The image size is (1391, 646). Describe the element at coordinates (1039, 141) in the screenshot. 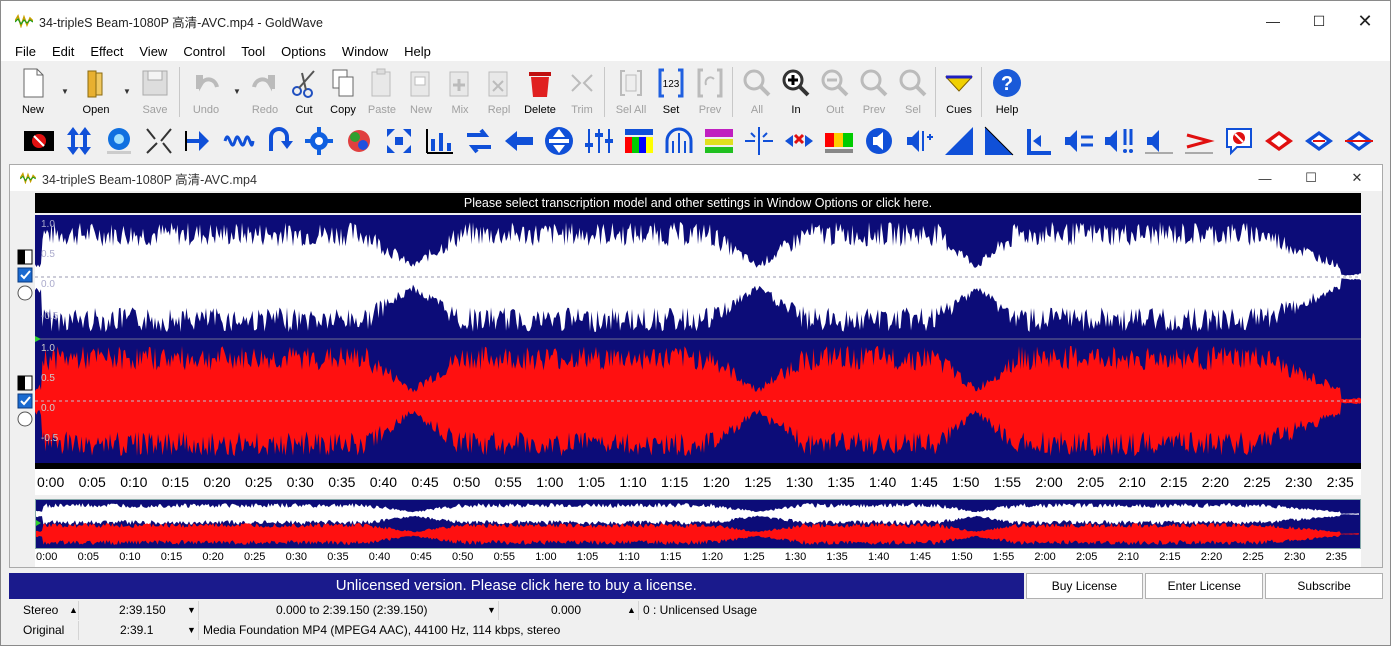

I see `left-marker-icon` at that location.